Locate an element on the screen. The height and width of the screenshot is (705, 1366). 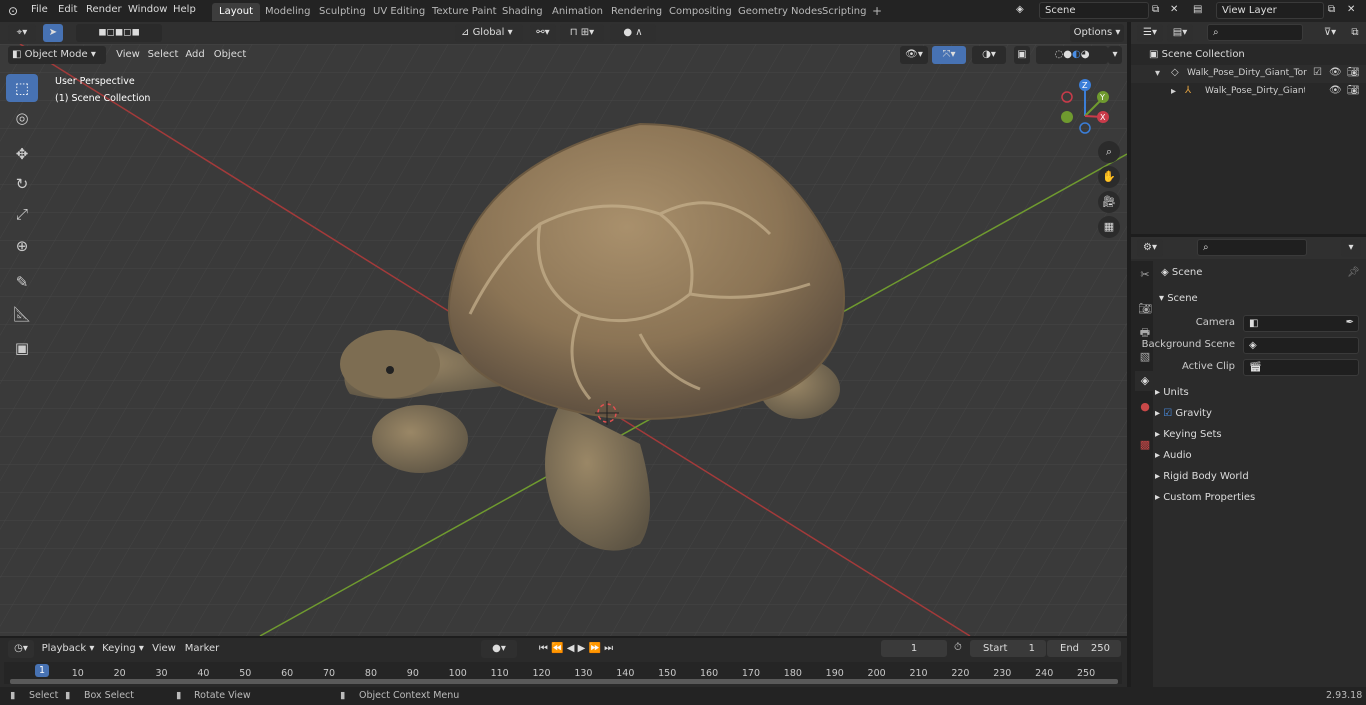
add-cube-tool-icon: ▣ is located at coordinates (22, 348).